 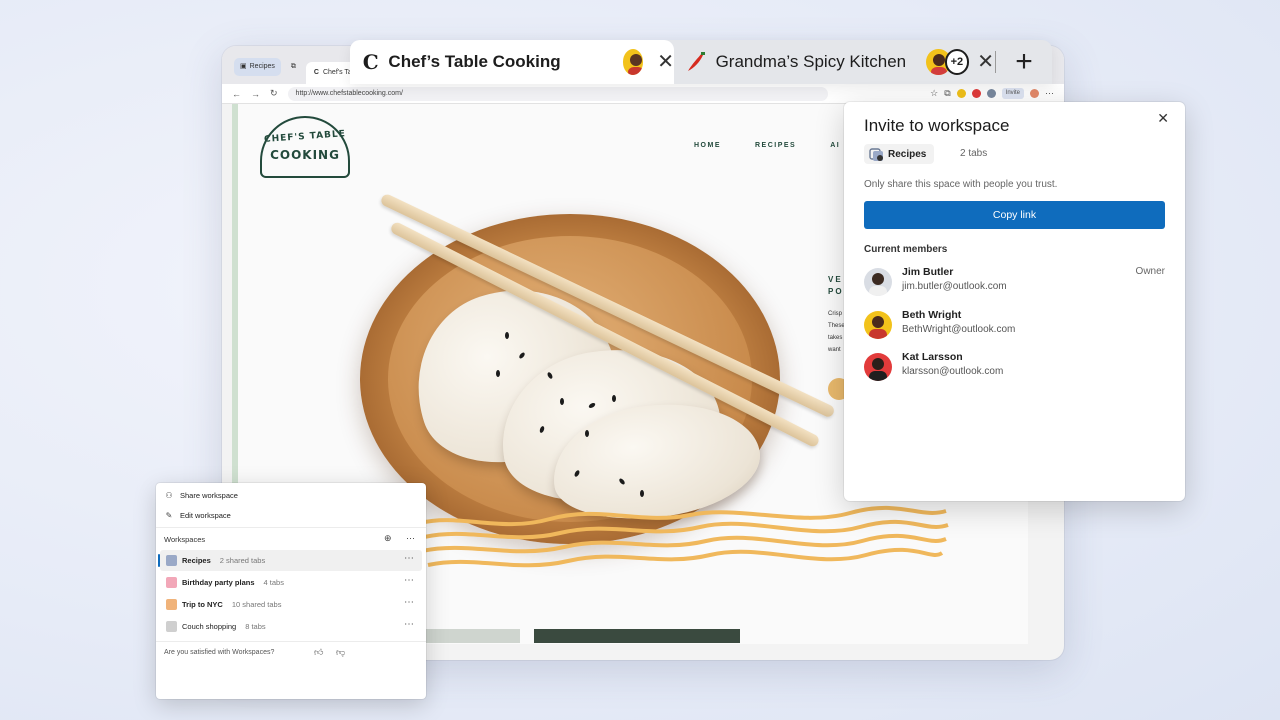 What do you see at coordinates (318, 652) in the screenshot?
I see `thumbs-up-icon: 👍︎` at bounding box center [318, 652].